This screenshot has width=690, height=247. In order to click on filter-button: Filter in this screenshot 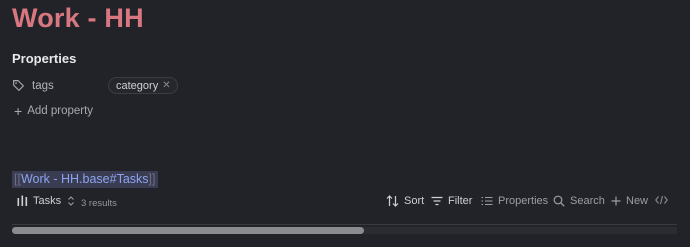, I will do `click(451, 201)`.